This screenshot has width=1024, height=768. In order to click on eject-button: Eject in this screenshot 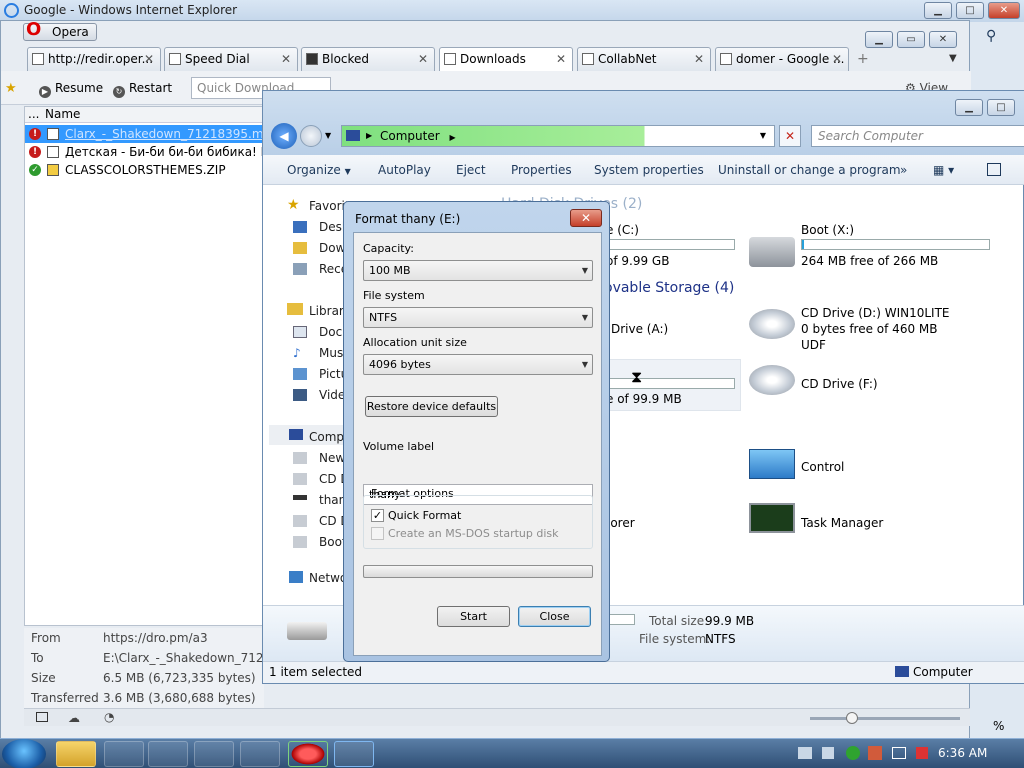, I will do `click(471, 170)`.